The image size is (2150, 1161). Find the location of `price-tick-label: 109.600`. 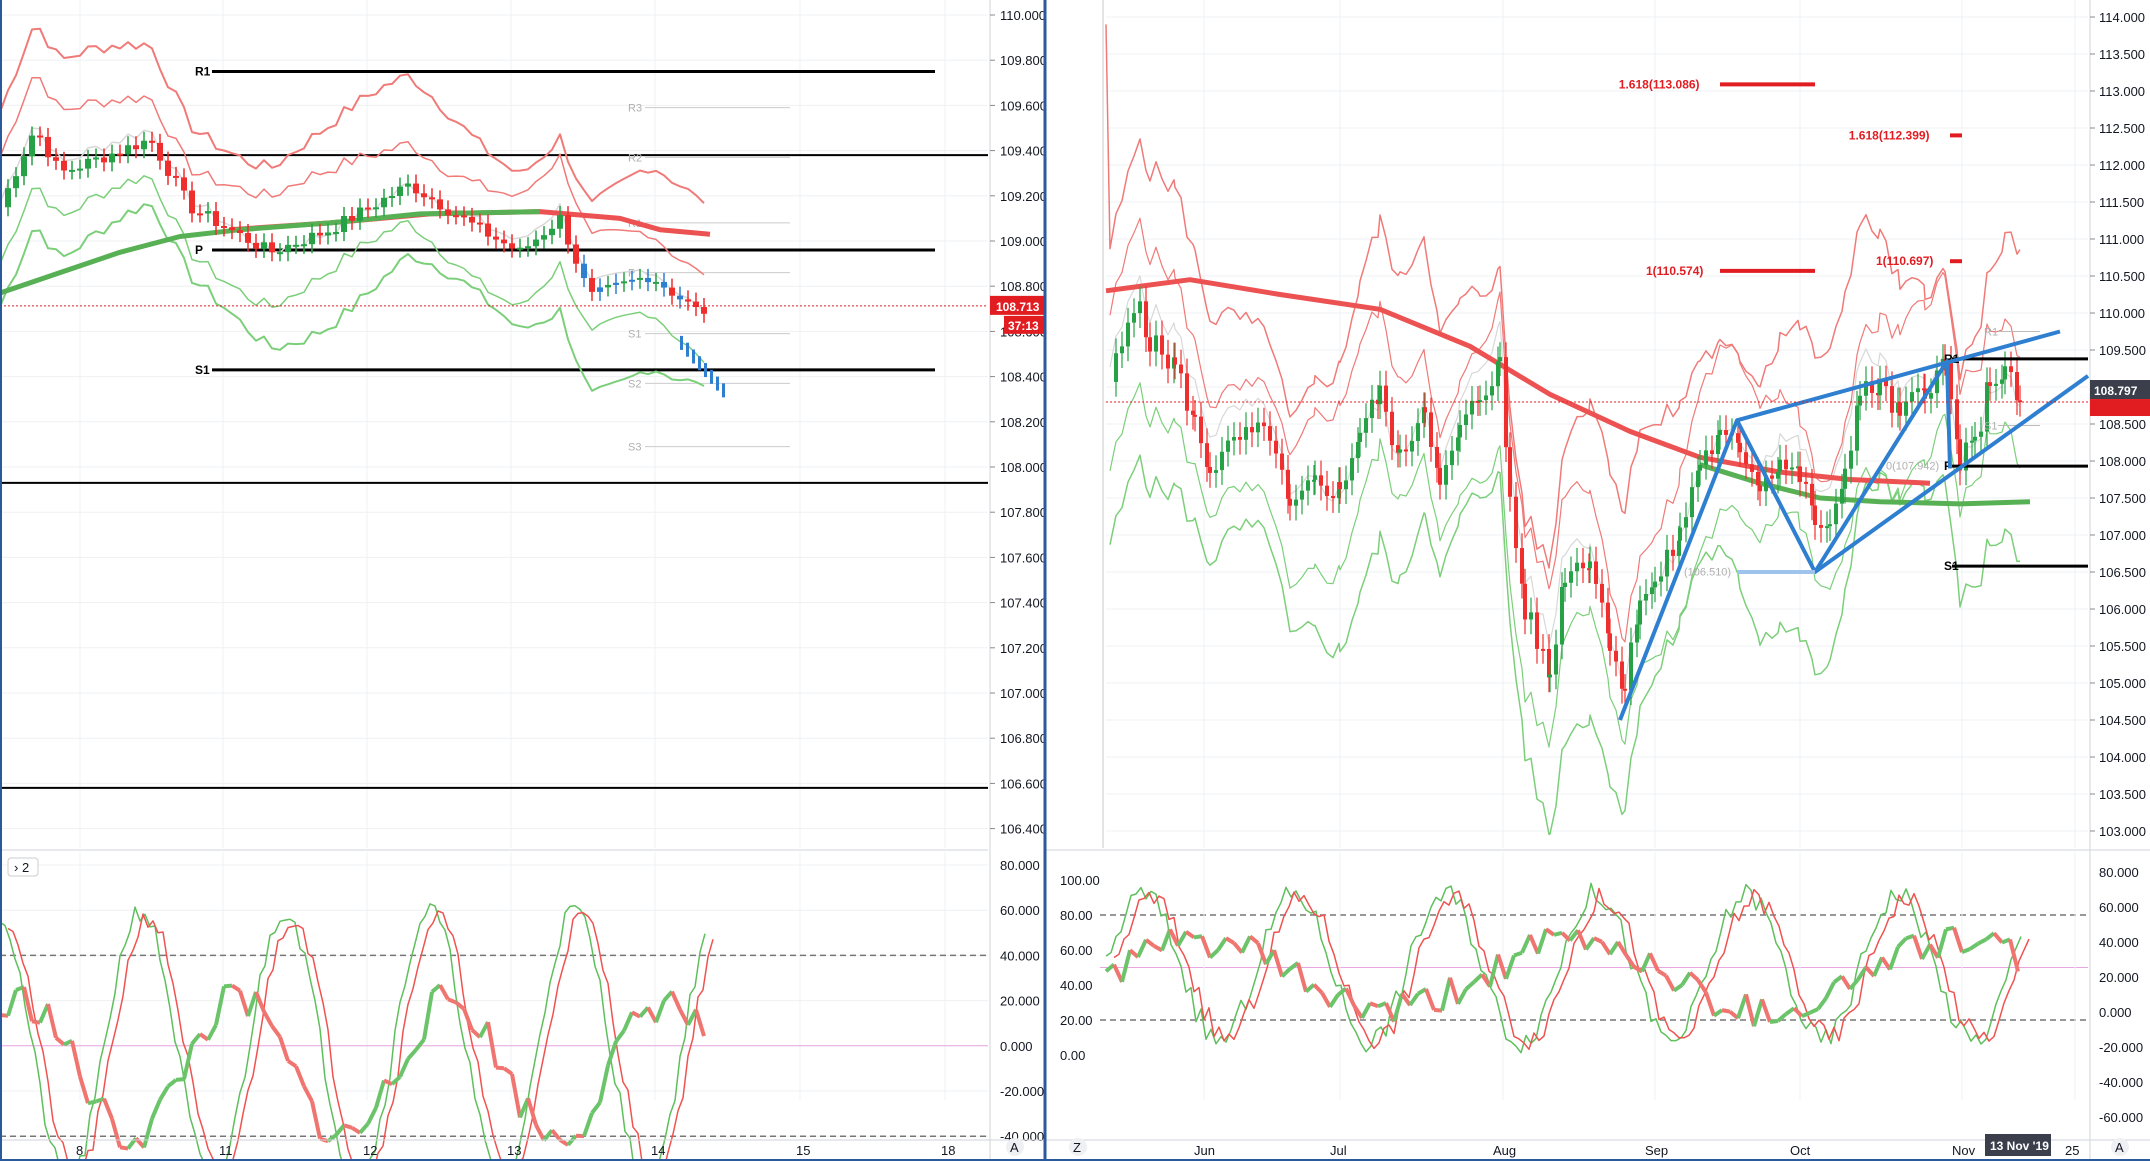

price-tick-label: 109.600 is located at coordinates (1023, 105).